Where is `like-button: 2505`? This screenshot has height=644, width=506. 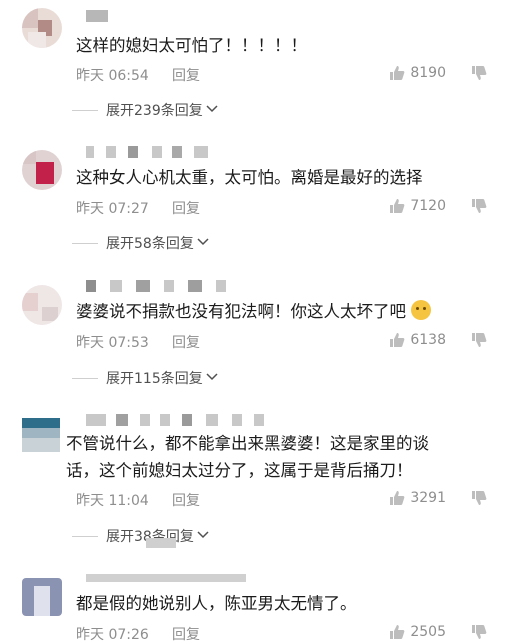
like-button: 2505 is located at coordinates (417, 632).